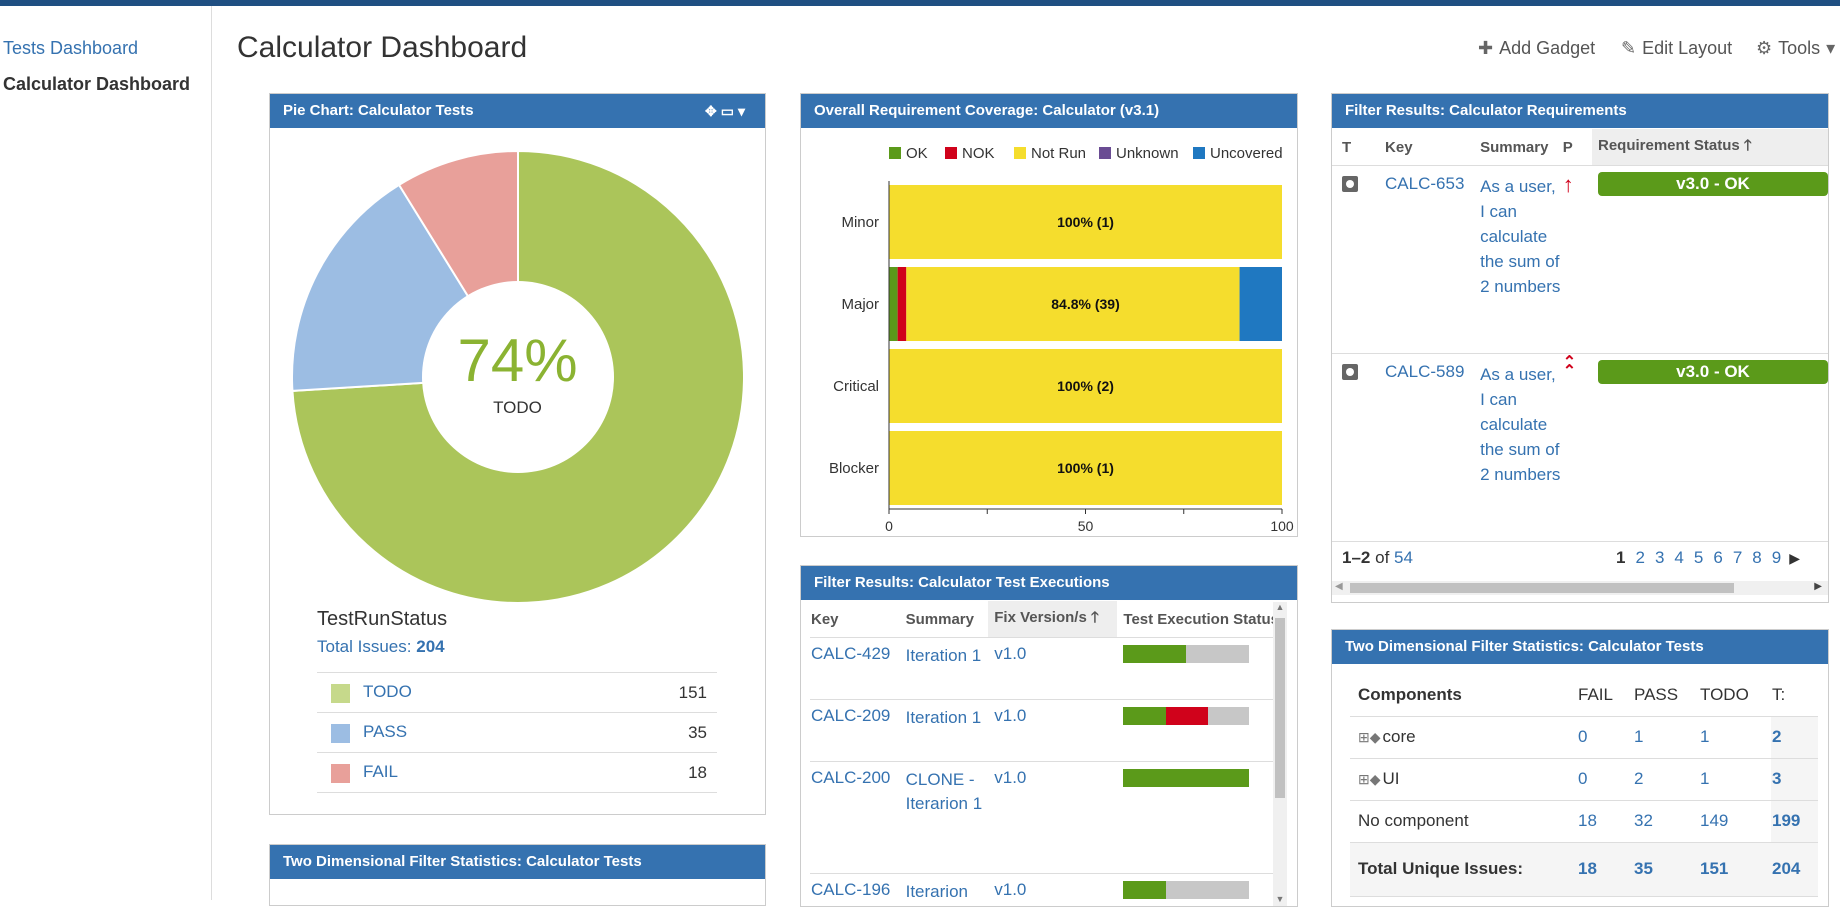 This screenshot has width=1840, height=907. What do you see at coordinates (1786, 820) in the screenshot?
I see `total-count-link: 199` at bounding box center [1786, 820].